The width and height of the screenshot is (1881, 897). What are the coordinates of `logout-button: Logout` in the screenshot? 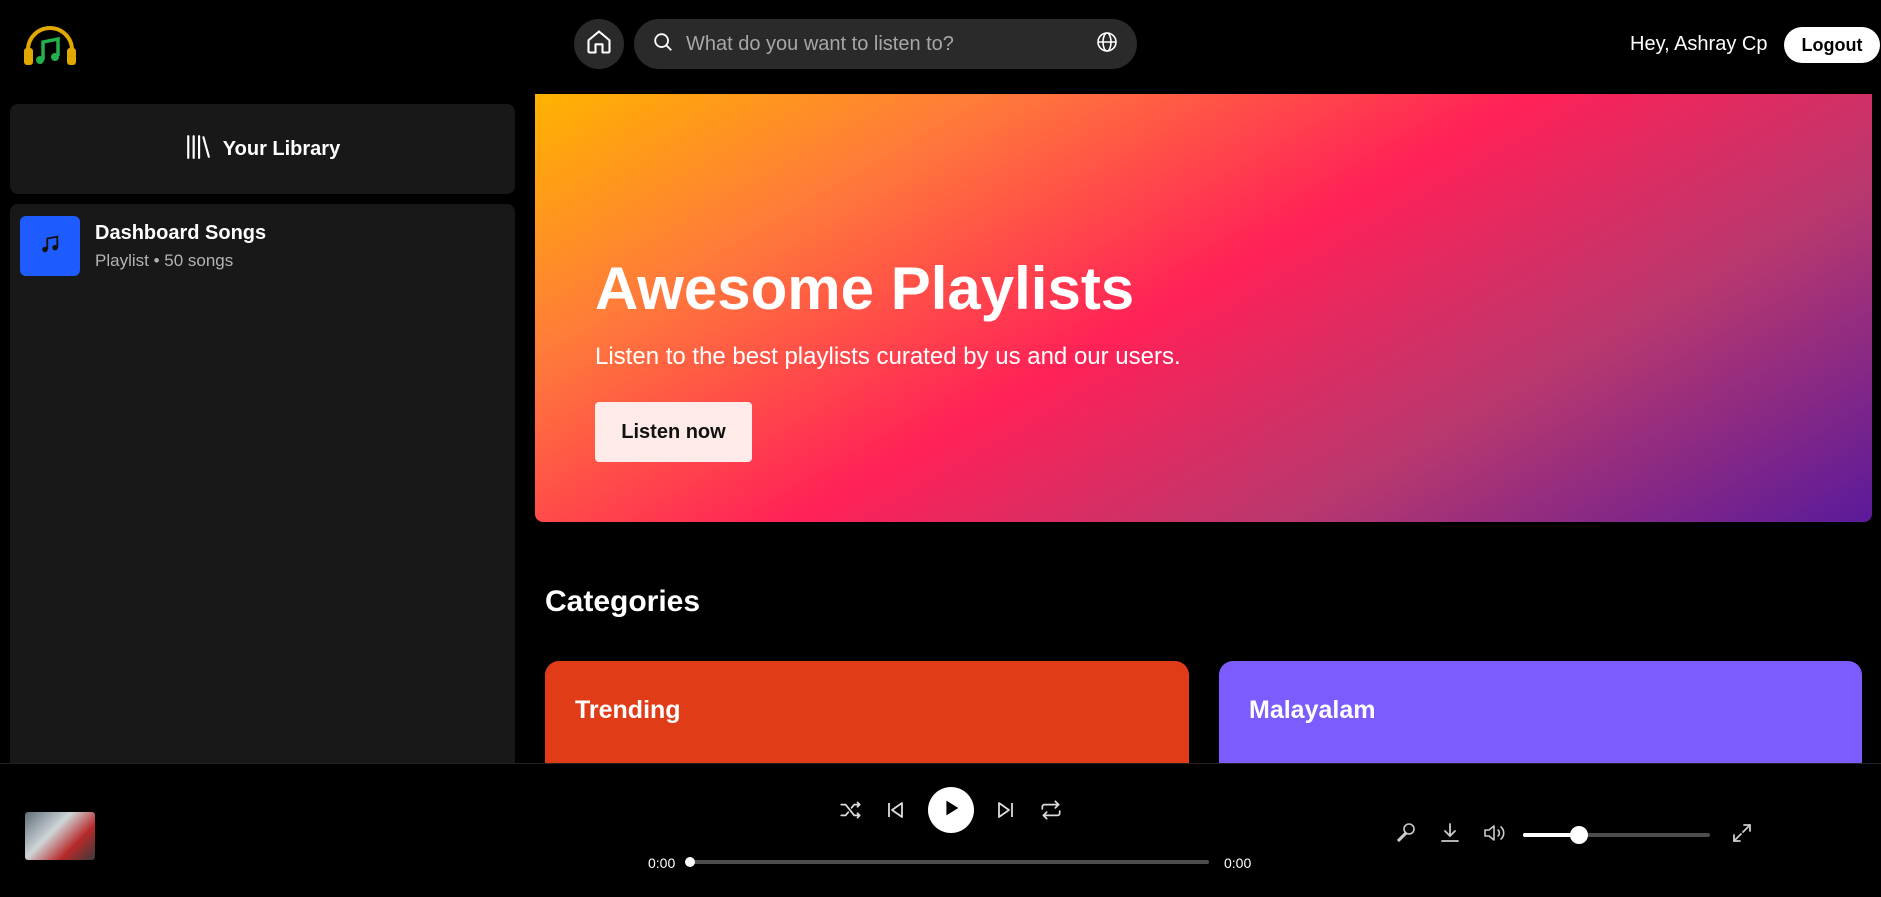 It's located at (1832, 45).